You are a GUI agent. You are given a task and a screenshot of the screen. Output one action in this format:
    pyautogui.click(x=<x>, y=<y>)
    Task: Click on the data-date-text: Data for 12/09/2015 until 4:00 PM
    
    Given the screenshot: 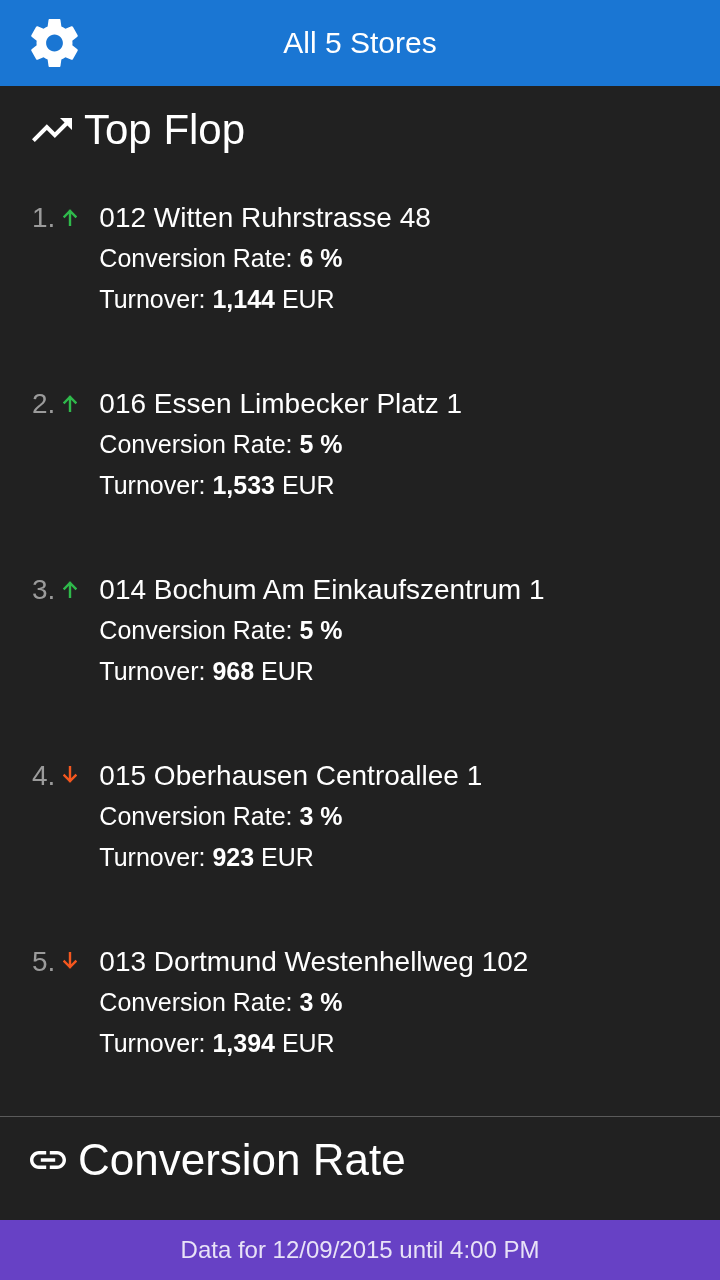 What is the action you would take?
    pyautogui.click(x=360, y=1250)
    